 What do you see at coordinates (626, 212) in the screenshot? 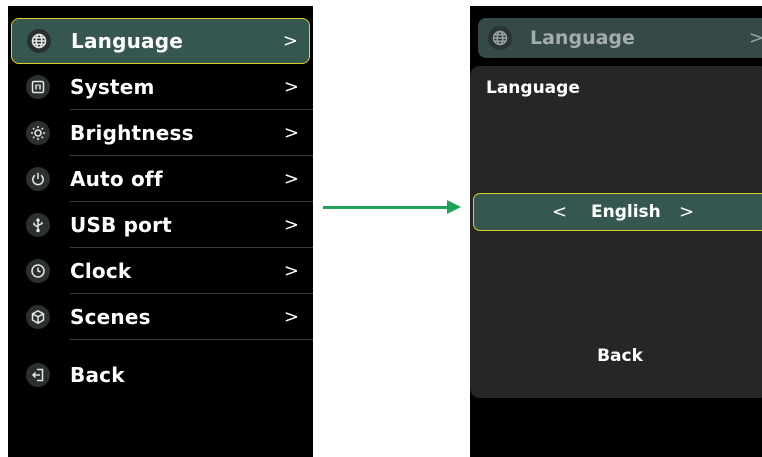
I see `language-value: English` at bounding box center [626, 212].